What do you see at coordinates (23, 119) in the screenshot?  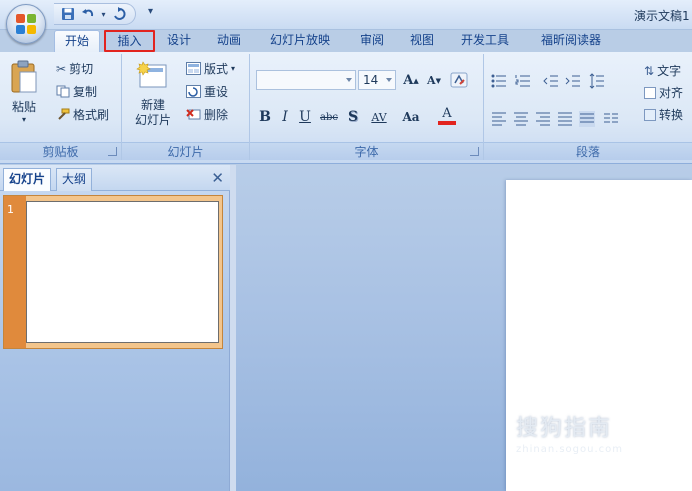 I see `paste-dropdown-icon: ▾` at bounding box center [23, 119].